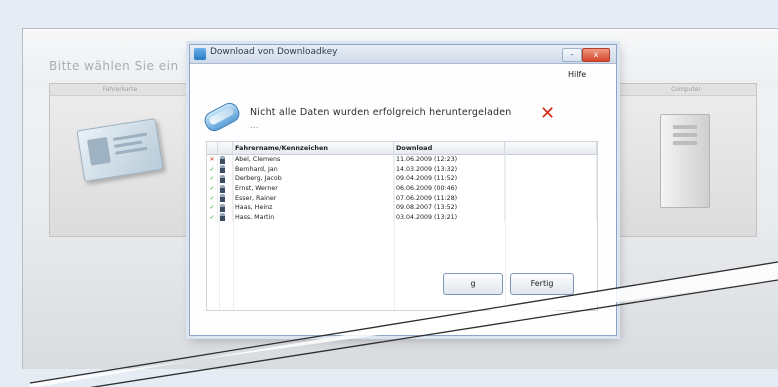 This screenshot has height=387, width=778. I want to click on column-status, so click(212, 148).